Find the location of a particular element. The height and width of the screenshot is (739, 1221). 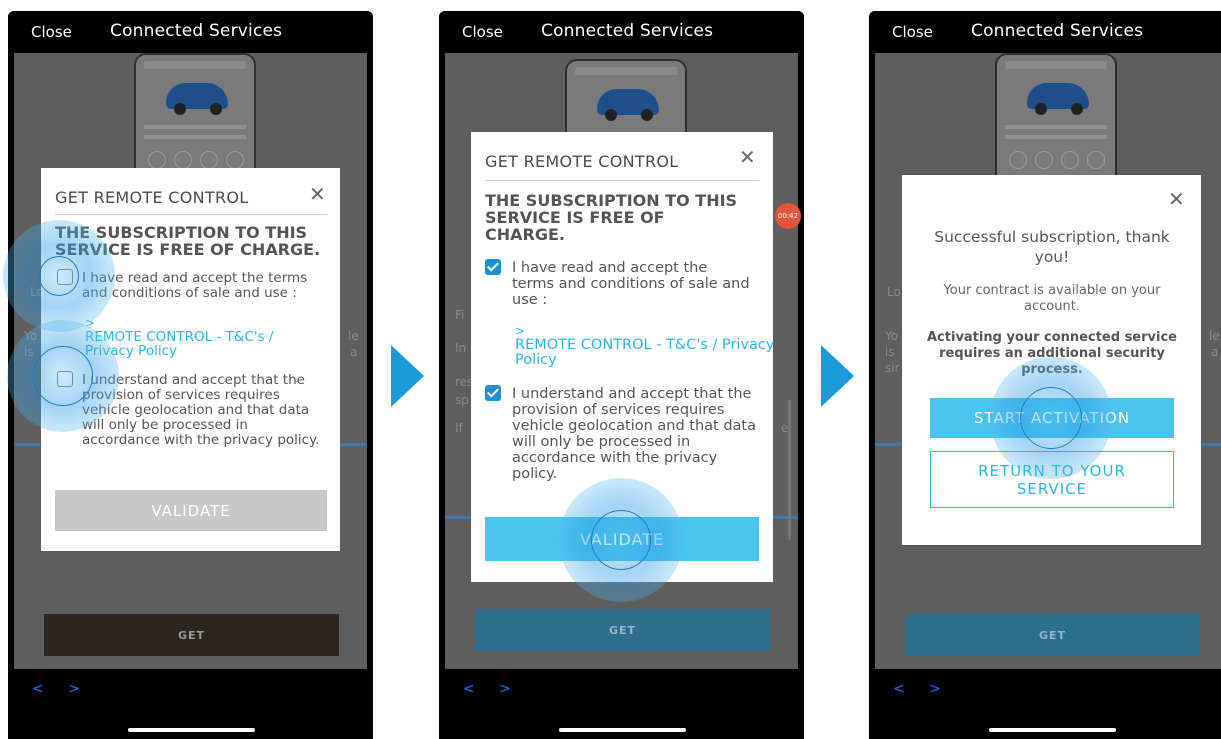

success-message: Successful subscription, thank you! is located at coordinates (1052, 247).